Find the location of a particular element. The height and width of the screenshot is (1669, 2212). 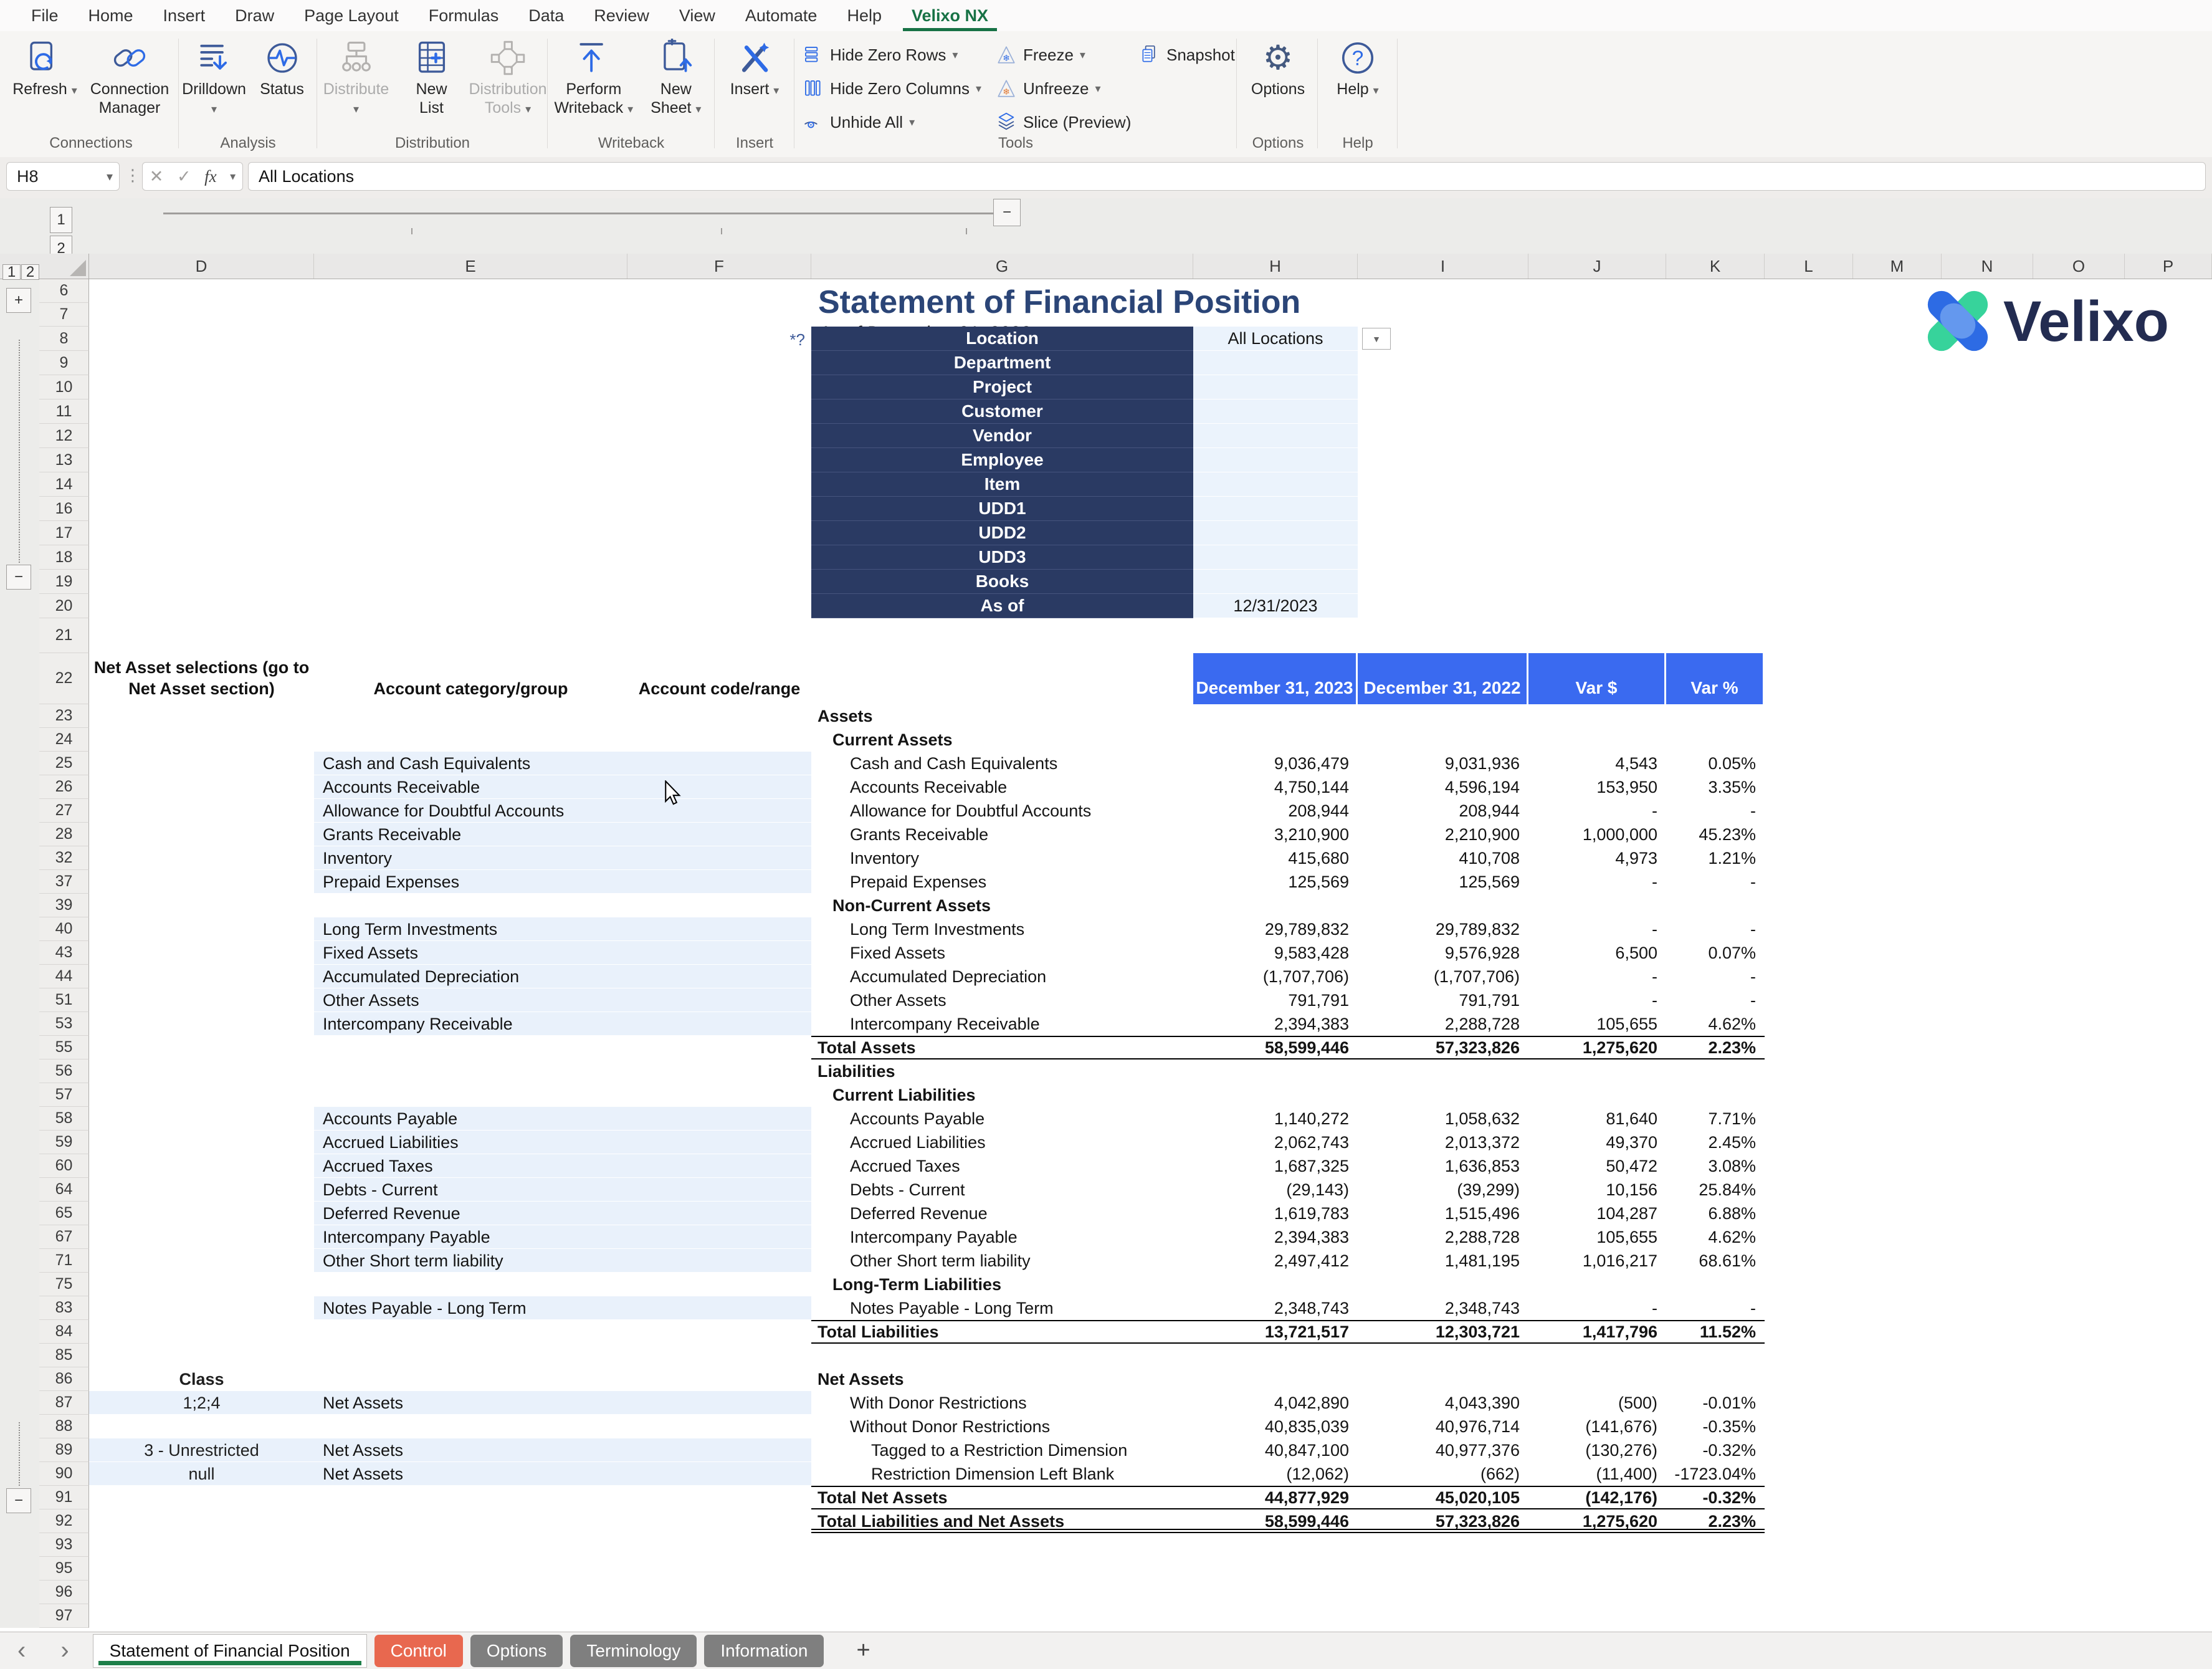

row-header-91: 91 is located at coordinates (64, 1497).